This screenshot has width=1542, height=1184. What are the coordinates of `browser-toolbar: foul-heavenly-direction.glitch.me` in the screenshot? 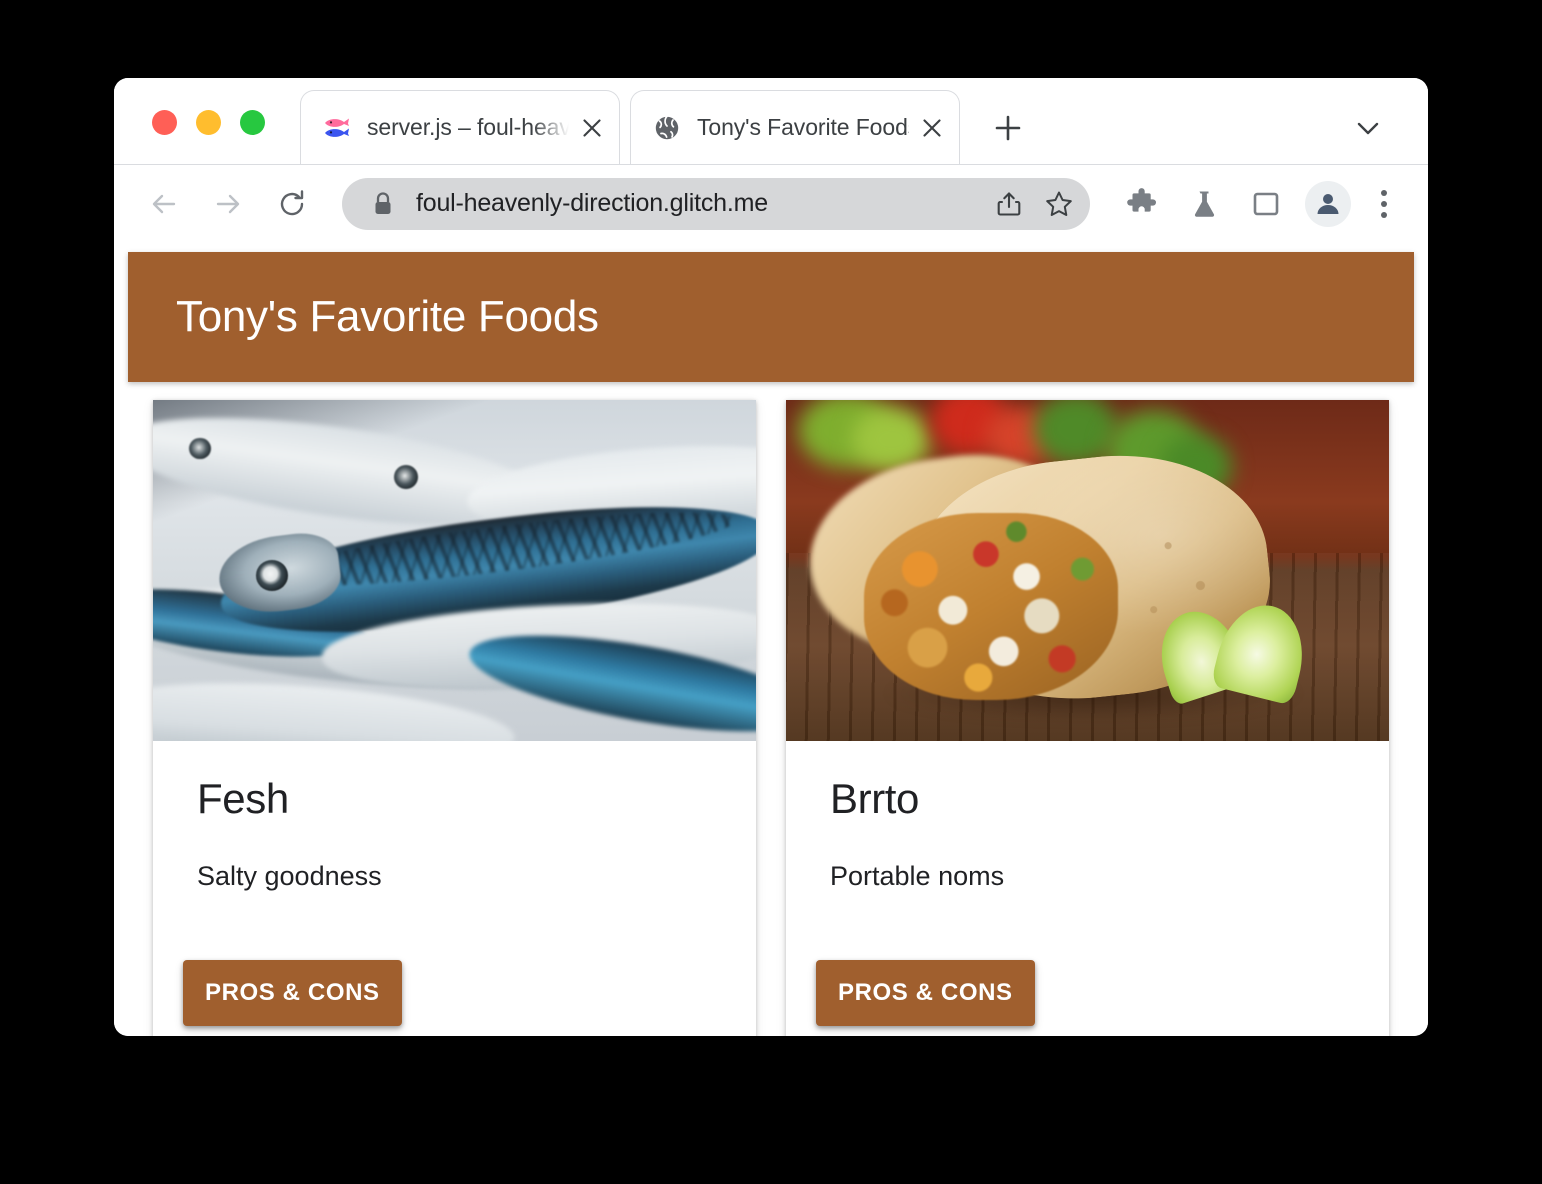 It's located at (771, 203).